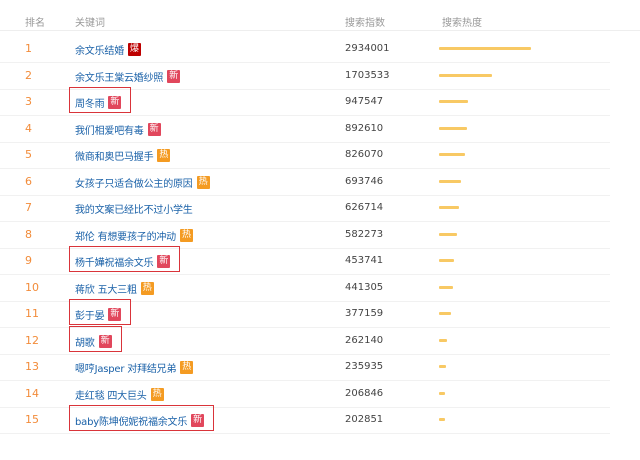  Describe the element at coordinates (32, 287) in the screenshot. I see `rank-number: 10` at that location.